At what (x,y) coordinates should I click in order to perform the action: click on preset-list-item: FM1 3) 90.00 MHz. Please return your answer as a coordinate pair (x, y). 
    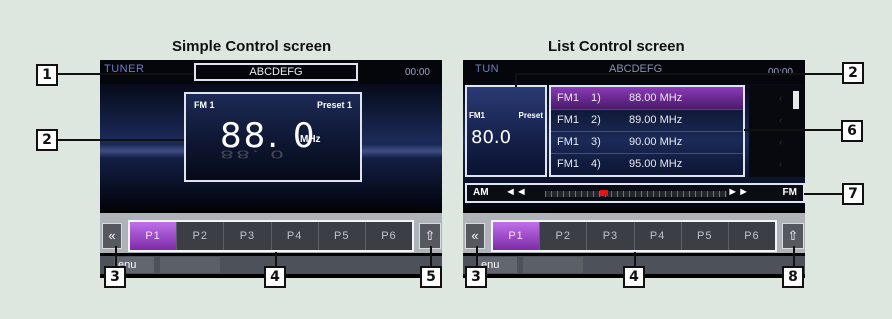
    Looking at the image, I should click on (647, 142).